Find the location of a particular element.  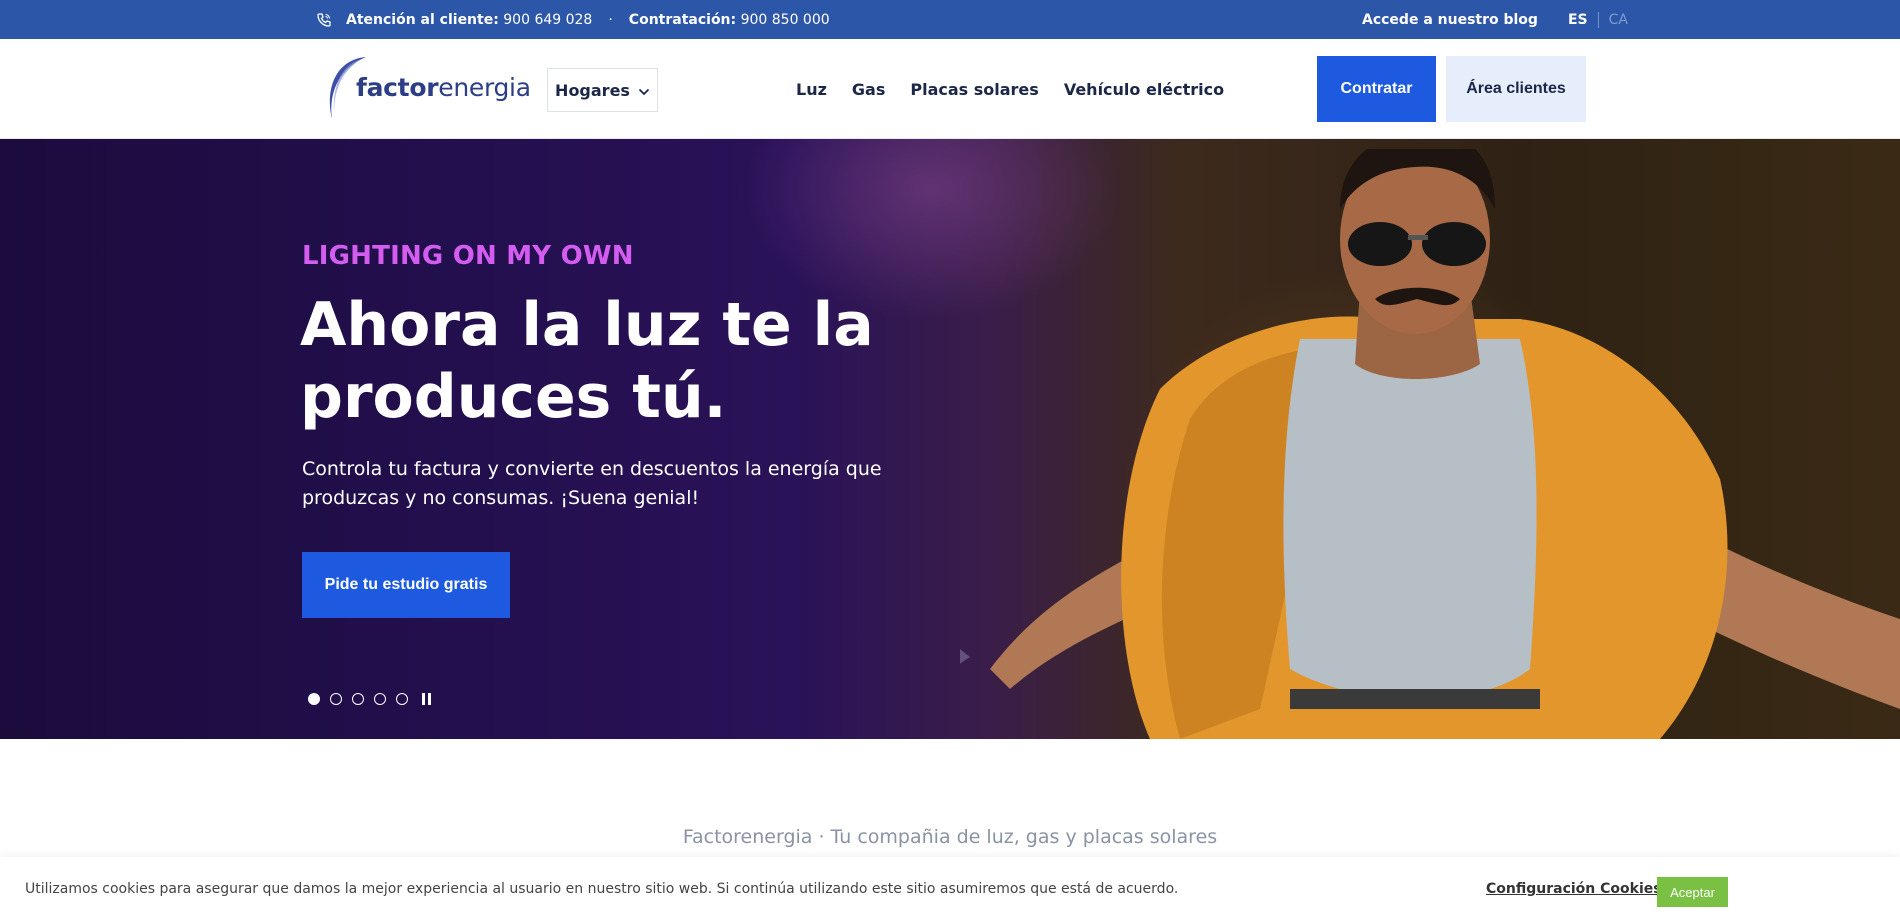

cookie-settings-link: Configuración Cookies is located at coordinates (1574, 889).